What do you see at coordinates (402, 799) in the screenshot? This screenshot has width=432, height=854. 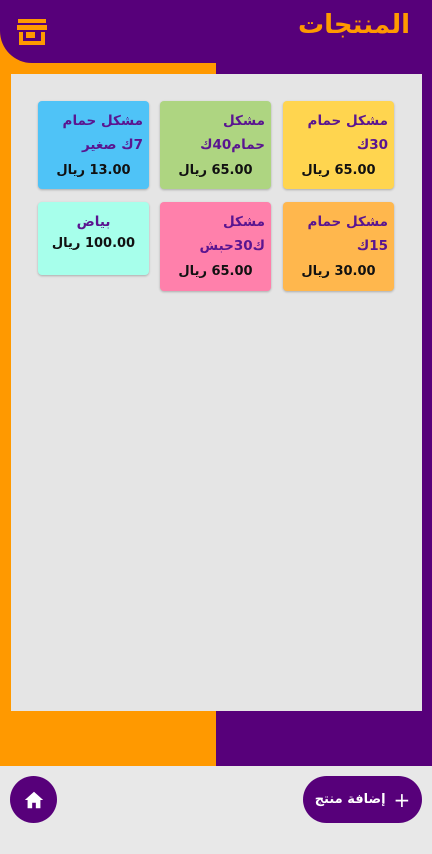 I see `plus-icon: +` at bounding box center [402, 799].